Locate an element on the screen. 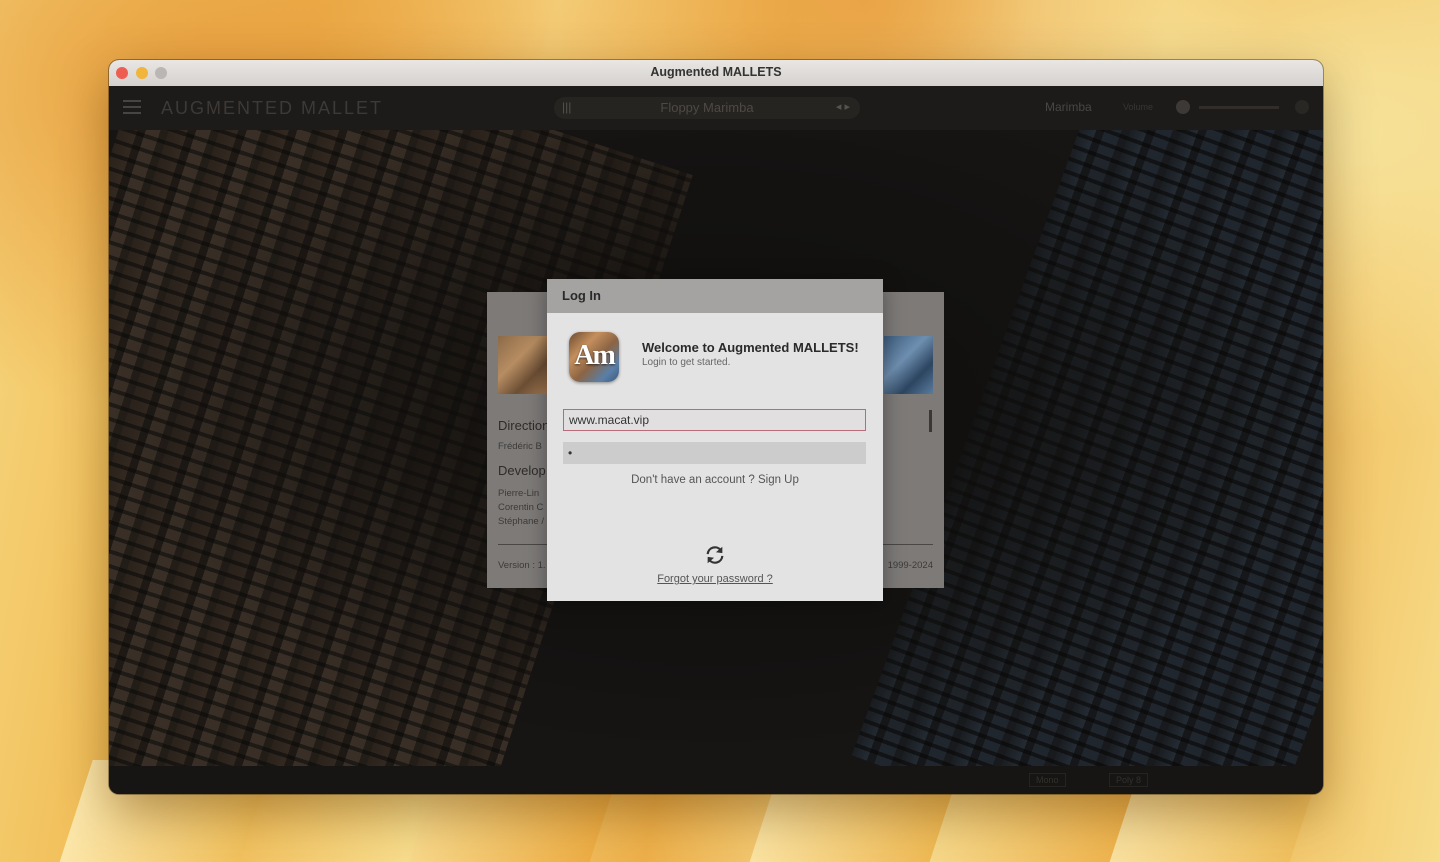 Image resolution: width=1440 pixels, height=862 pixels. about-version: Version : 1. is located at coordinates (522, 565).